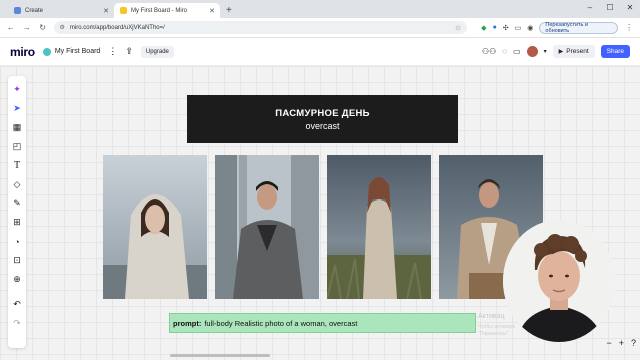 This screenshot has height=360, width=640. Describe the element at coordinates (77, 51) in the screenshot. I see `board-name: My First Board` at that location.